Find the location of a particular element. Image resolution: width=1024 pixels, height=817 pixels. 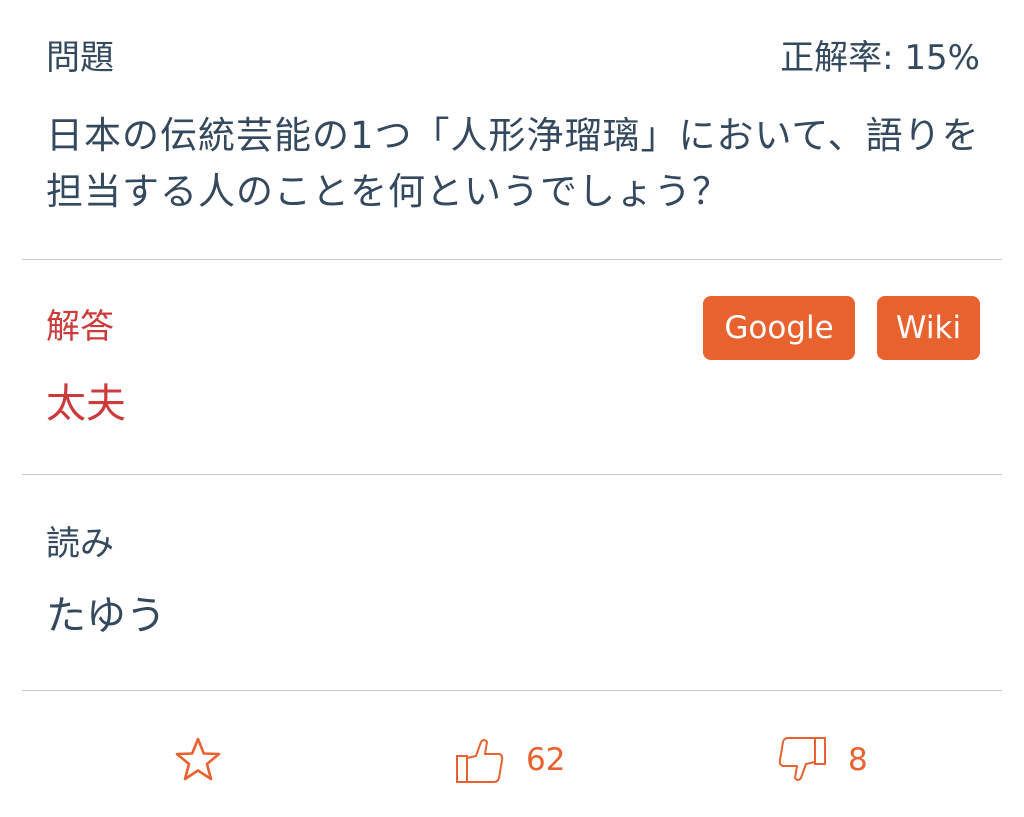

reading-label: 読み is located at coordinates (80, 544).